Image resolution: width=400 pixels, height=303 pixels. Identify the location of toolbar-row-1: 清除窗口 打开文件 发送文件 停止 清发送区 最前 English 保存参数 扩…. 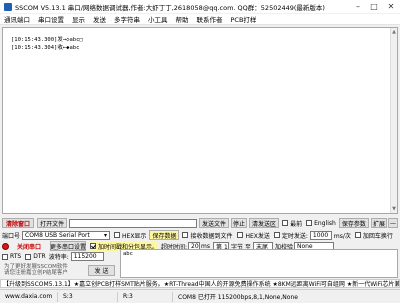
(200, 223).